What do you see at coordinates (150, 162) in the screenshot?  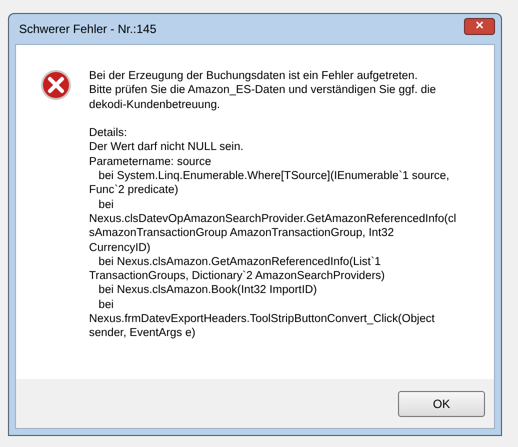 I see `details-line: Parametername: source` at bounding box center [150, 162].